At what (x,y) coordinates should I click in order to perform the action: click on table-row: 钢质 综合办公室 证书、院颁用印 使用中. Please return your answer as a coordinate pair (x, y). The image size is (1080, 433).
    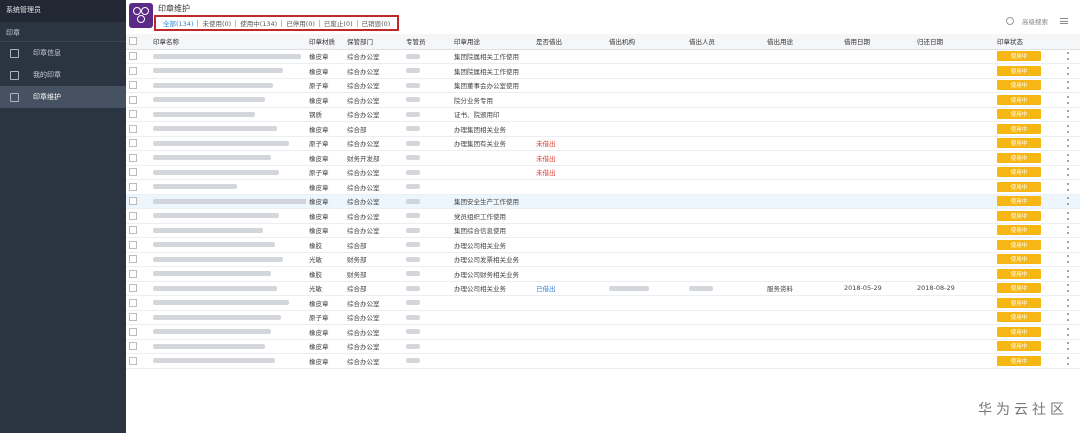
    Looking at the image, I should click on (603, 114).